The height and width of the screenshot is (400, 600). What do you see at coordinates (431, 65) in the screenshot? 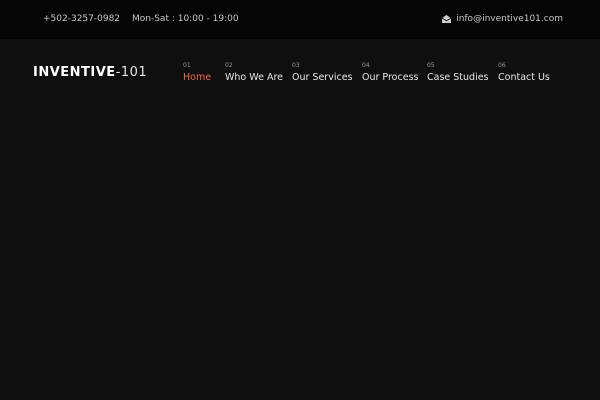
I see `nav-number: 05` at bounding box center [431, 65].